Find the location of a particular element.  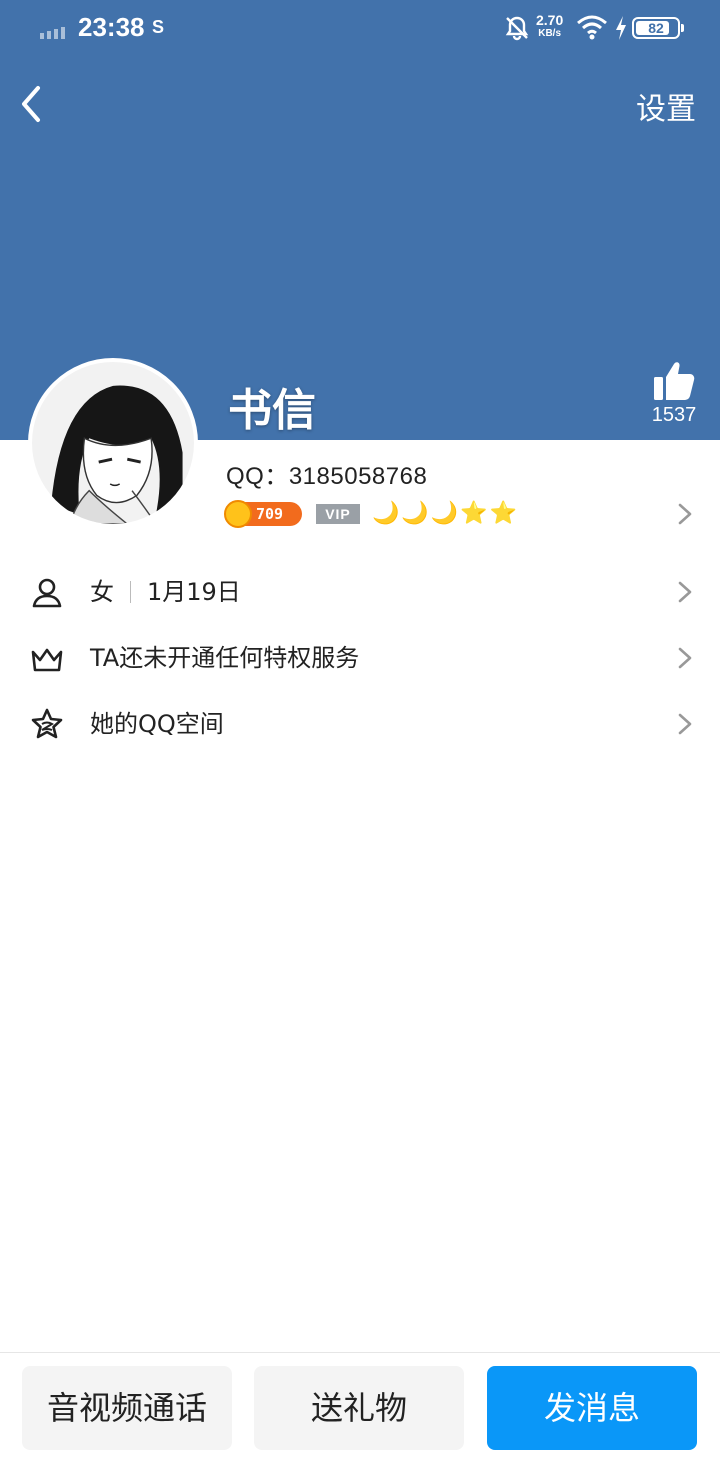

person-icon is located at coordinates (47, 593).